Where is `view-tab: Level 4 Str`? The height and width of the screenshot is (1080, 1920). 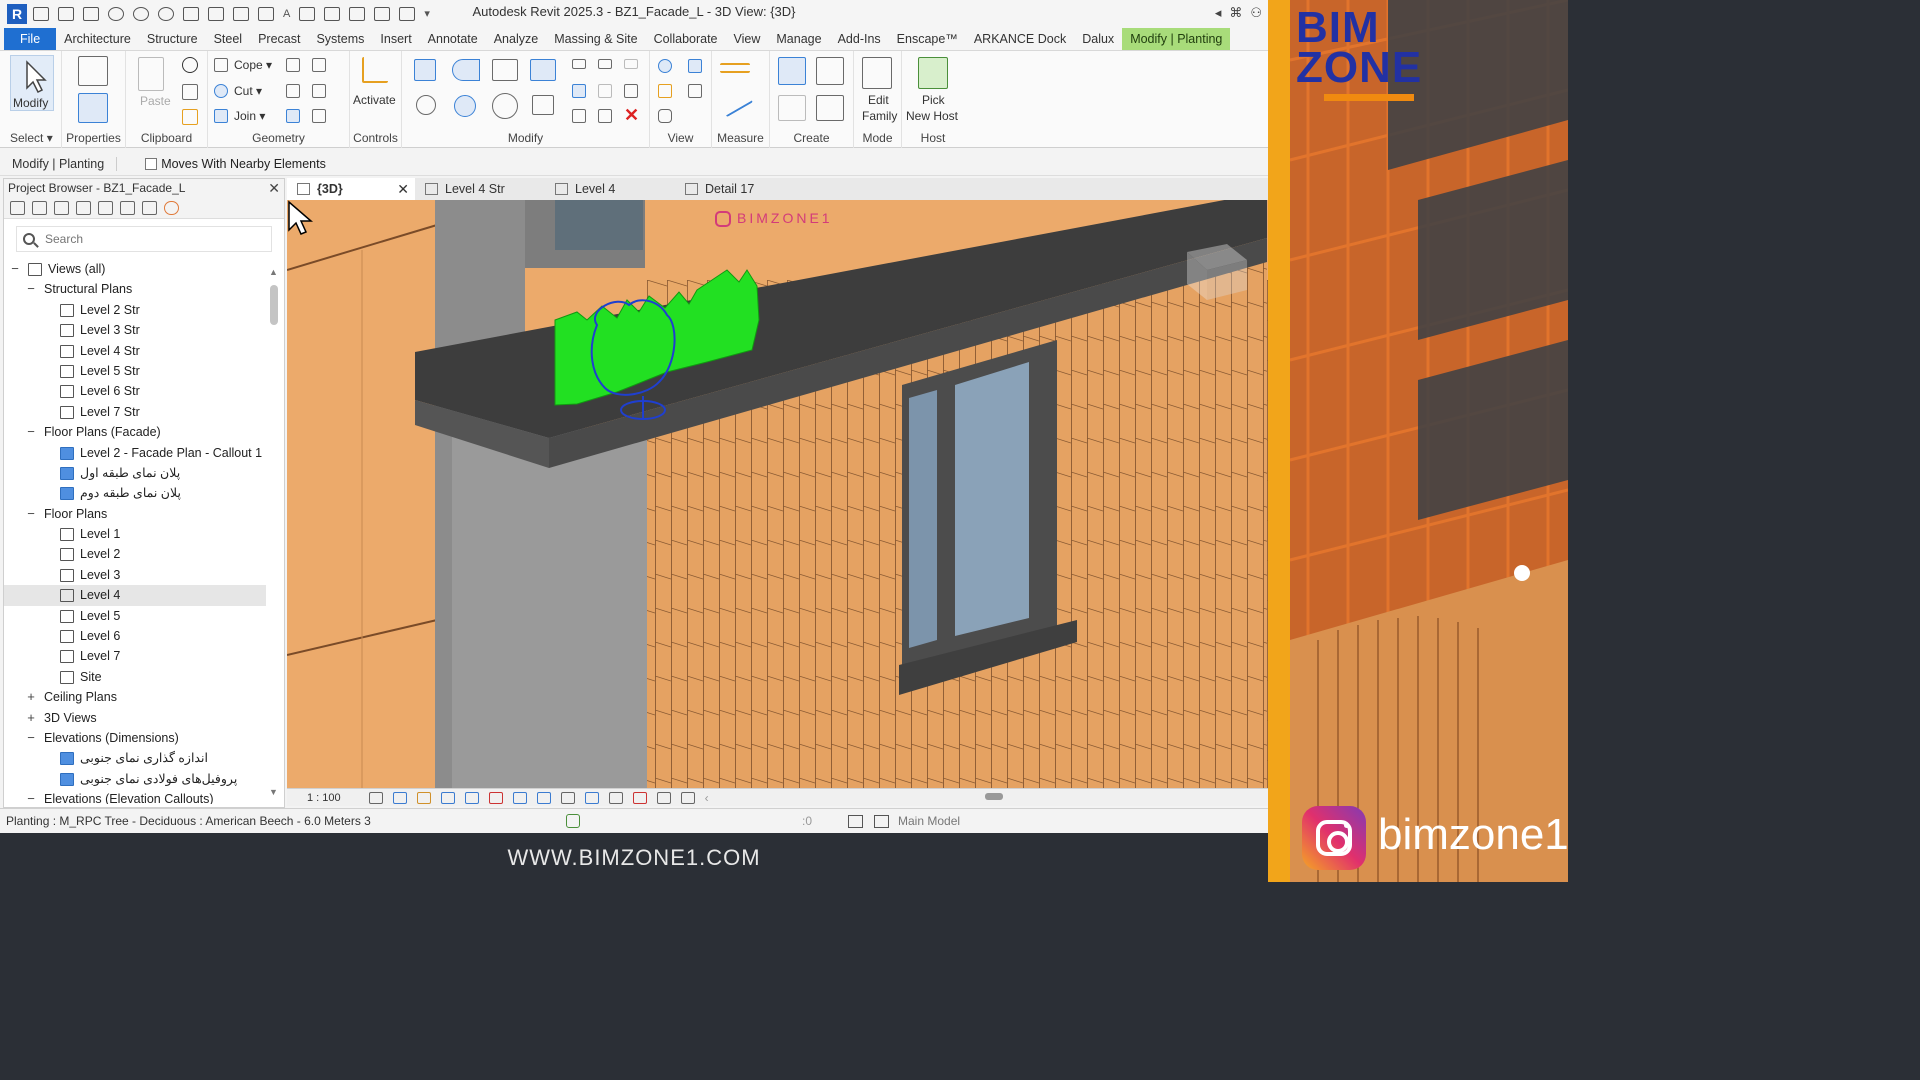
view-tab: Level 4 Str is located at coordinates (480, 189).